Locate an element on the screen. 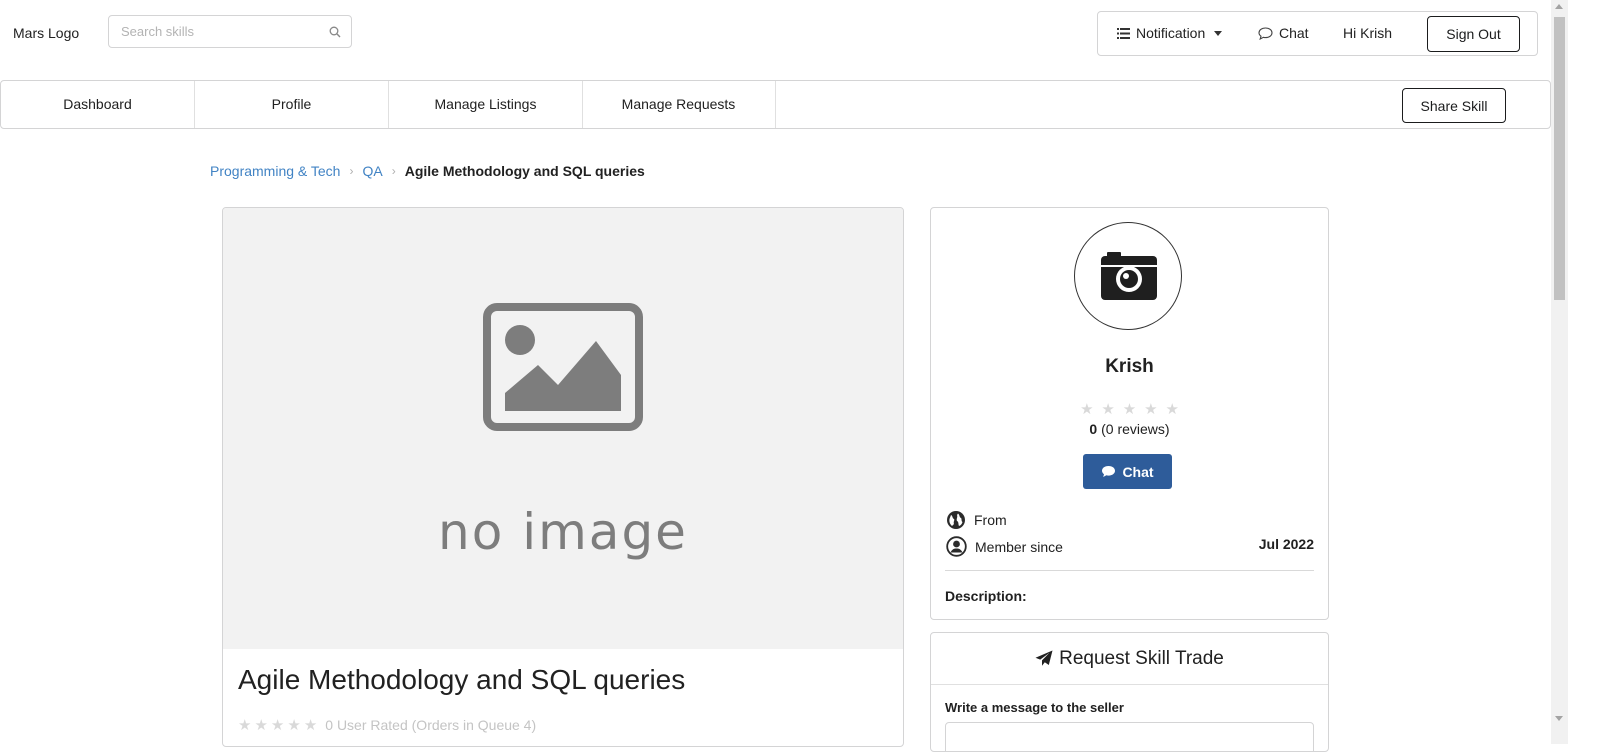 This screenshot has height=752, width=1600. user-circle-icon is located at coordinates (956, 546).